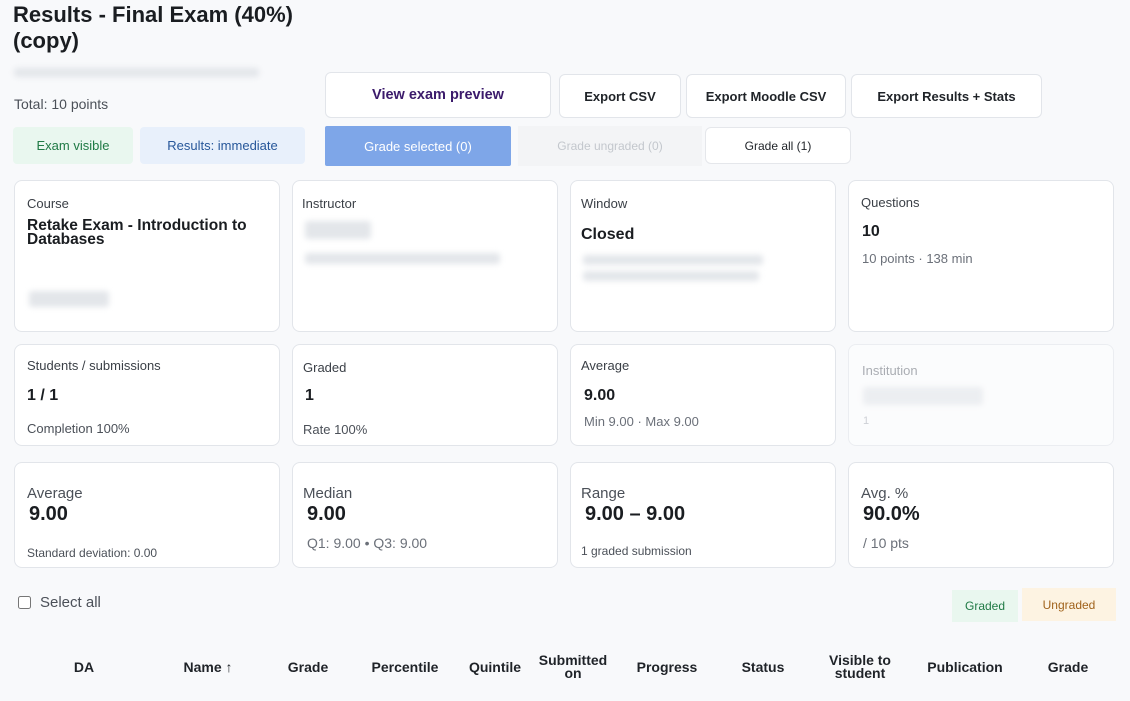 Image resolution: width=1130 pixels, height=701 pixels. What do you see at coordinates (43, 395) in the screenshot?
I see `students-value: 1 / 1` at bounding box center [43, 395].